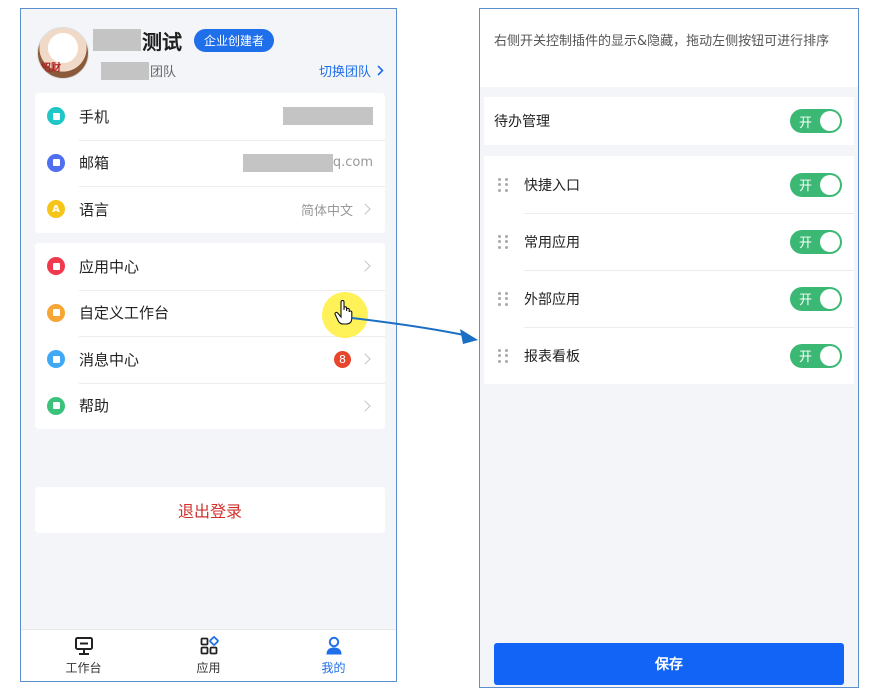  I want to click on switch-team-link: 切换团队, so click(351, 70).